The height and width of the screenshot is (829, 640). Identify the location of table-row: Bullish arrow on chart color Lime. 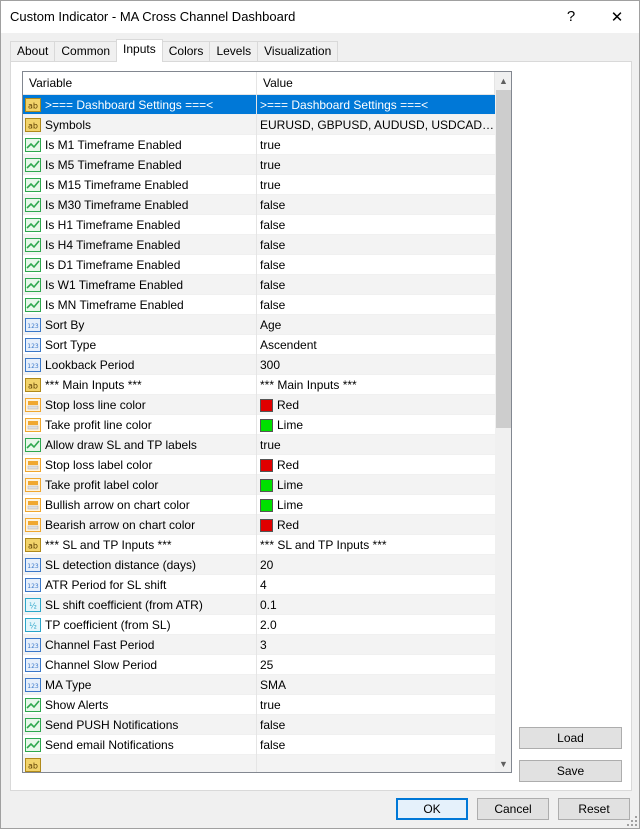
(259, 505).